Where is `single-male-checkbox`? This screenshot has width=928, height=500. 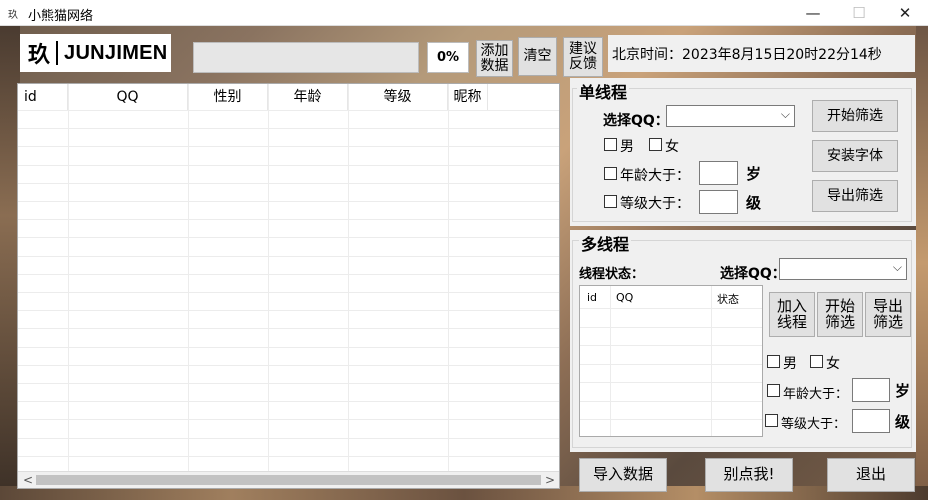 single-male-checkbox is located at coordinates (610, 144).